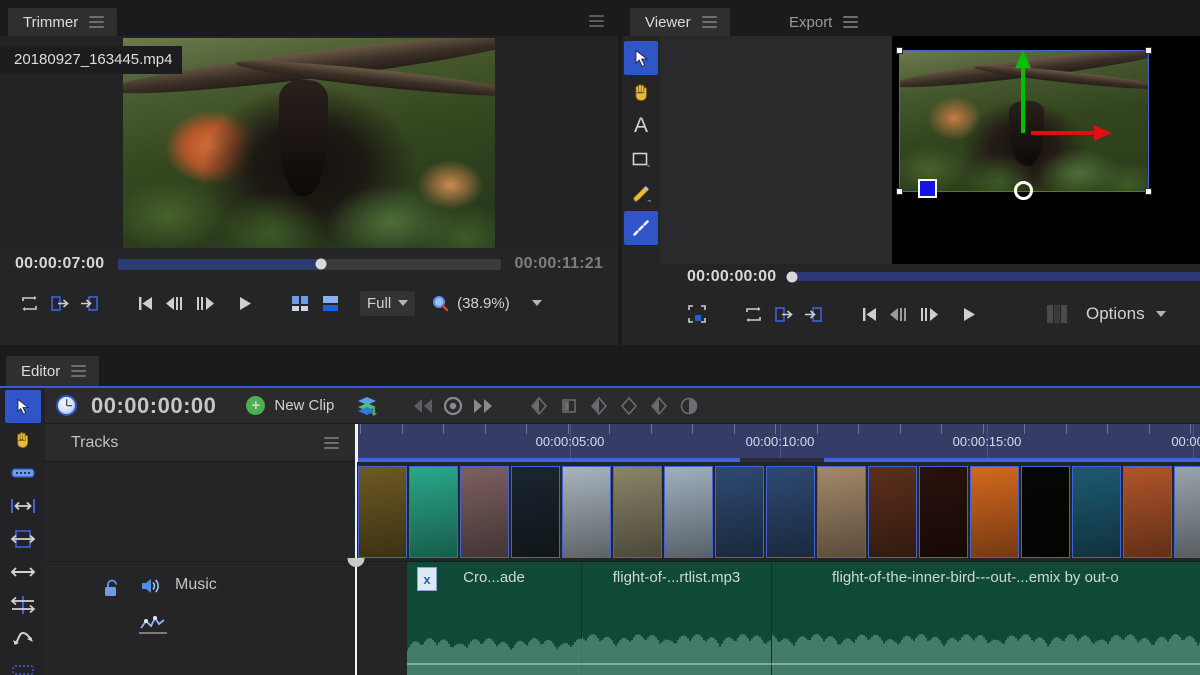  I want to click on tab-export: Export, so click(822, 22).